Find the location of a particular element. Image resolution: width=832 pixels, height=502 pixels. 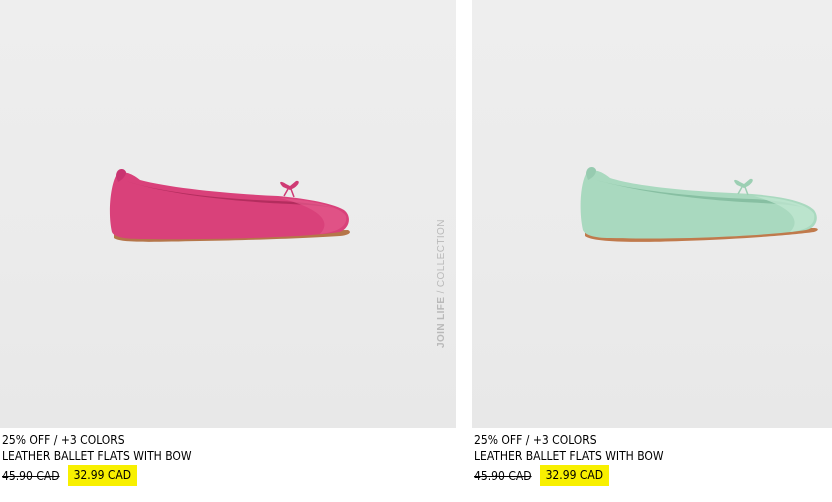

ballet-flat-pink-image is located at coordinates (229, 205).